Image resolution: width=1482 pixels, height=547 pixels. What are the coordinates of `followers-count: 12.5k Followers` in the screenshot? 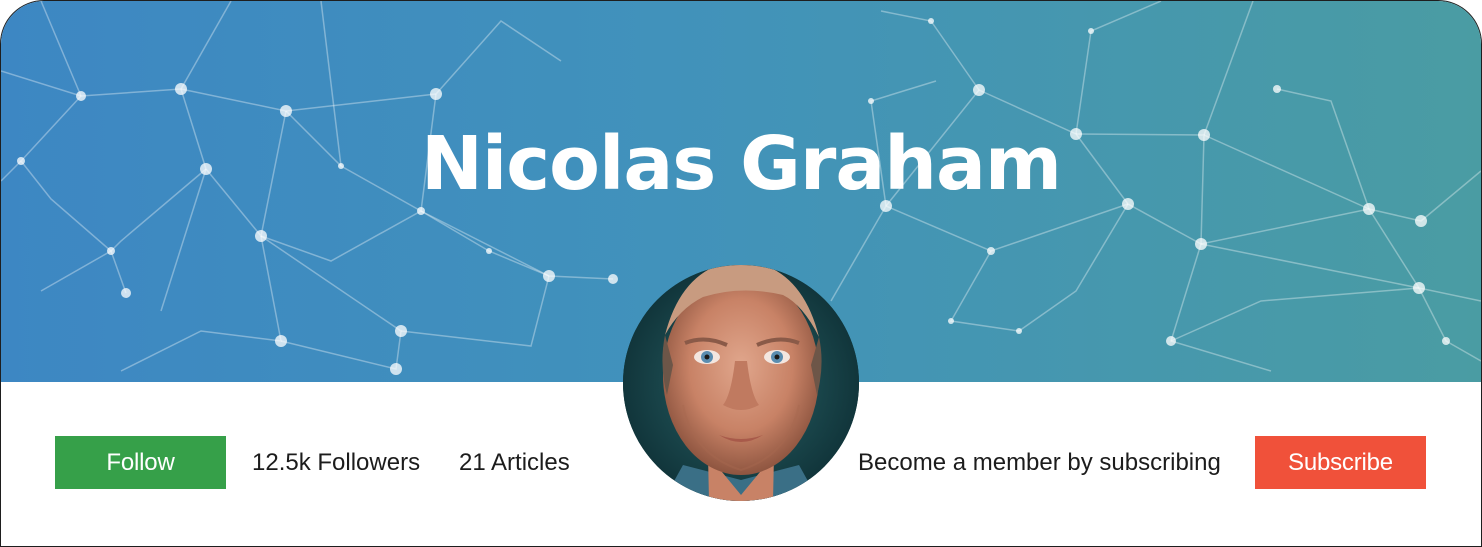 It's located at (336, 462).